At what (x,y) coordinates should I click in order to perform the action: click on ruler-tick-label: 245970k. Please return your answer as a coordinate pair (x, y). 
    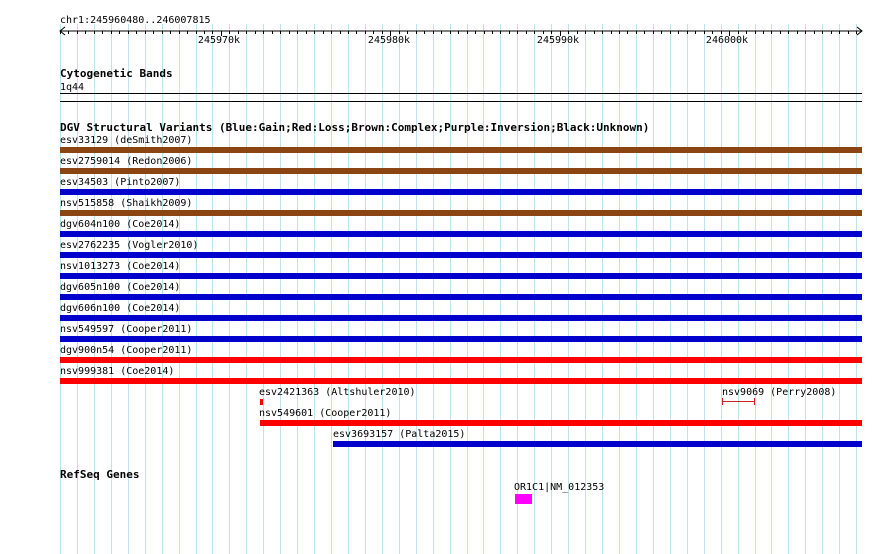
    Looking at the image, I should click on (219, 40).